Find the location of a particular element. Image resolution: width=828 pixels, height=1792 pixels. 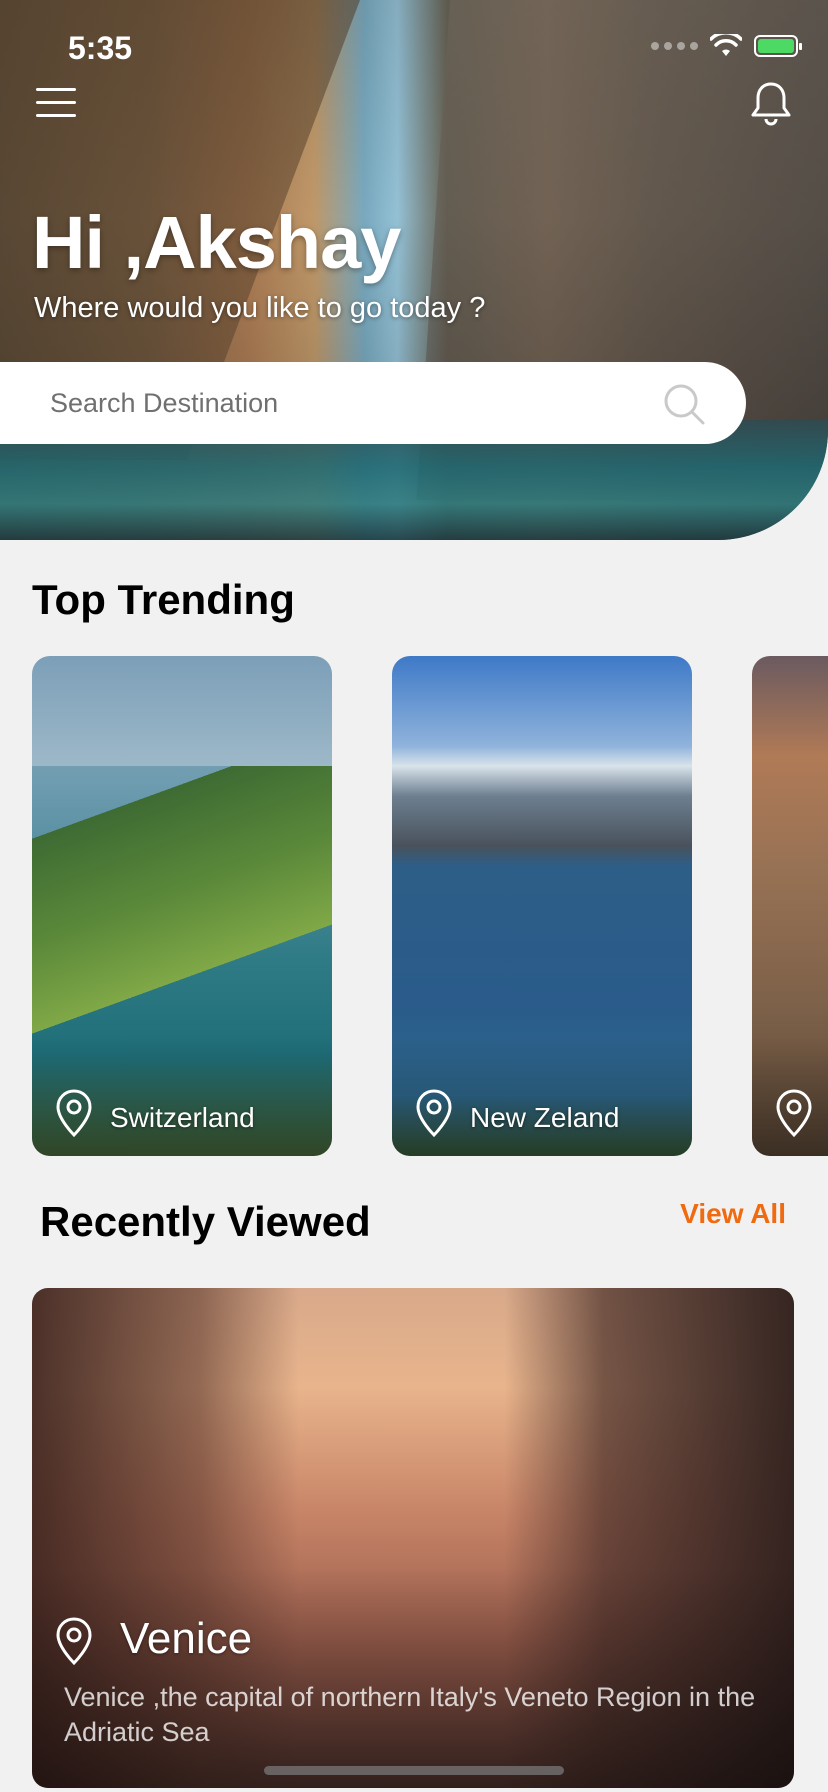

view-all-link: View All is located at coordinates (733, 1214).